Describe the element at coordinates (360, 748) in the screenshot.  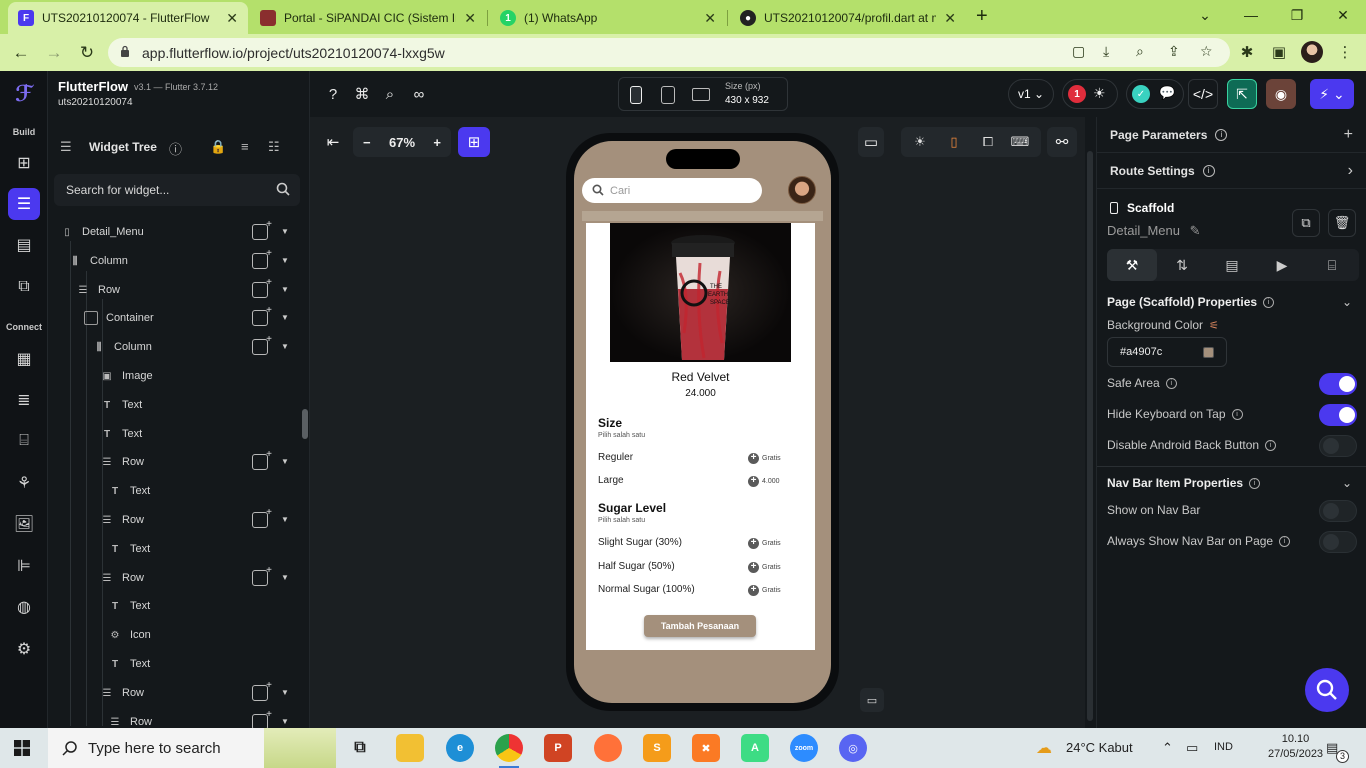
I see `task-view-icon: ⧉` at that location.